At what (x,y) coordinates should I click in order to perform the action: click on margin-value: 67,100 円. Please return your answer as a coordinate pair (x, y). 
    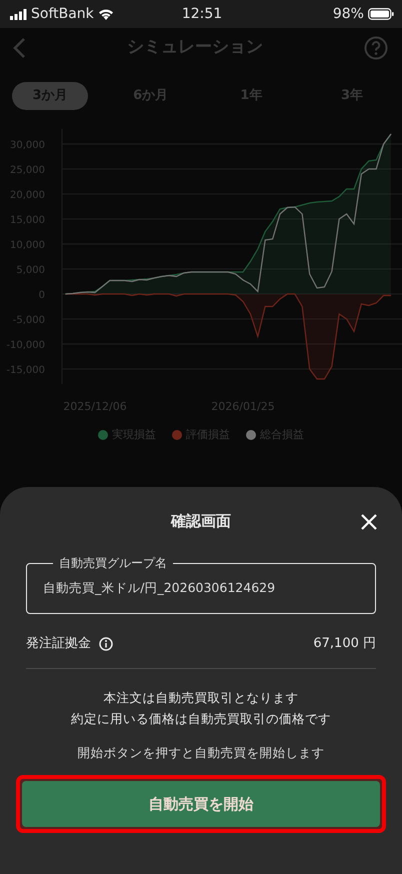
    Looking at the image, I should click on (344, 644).